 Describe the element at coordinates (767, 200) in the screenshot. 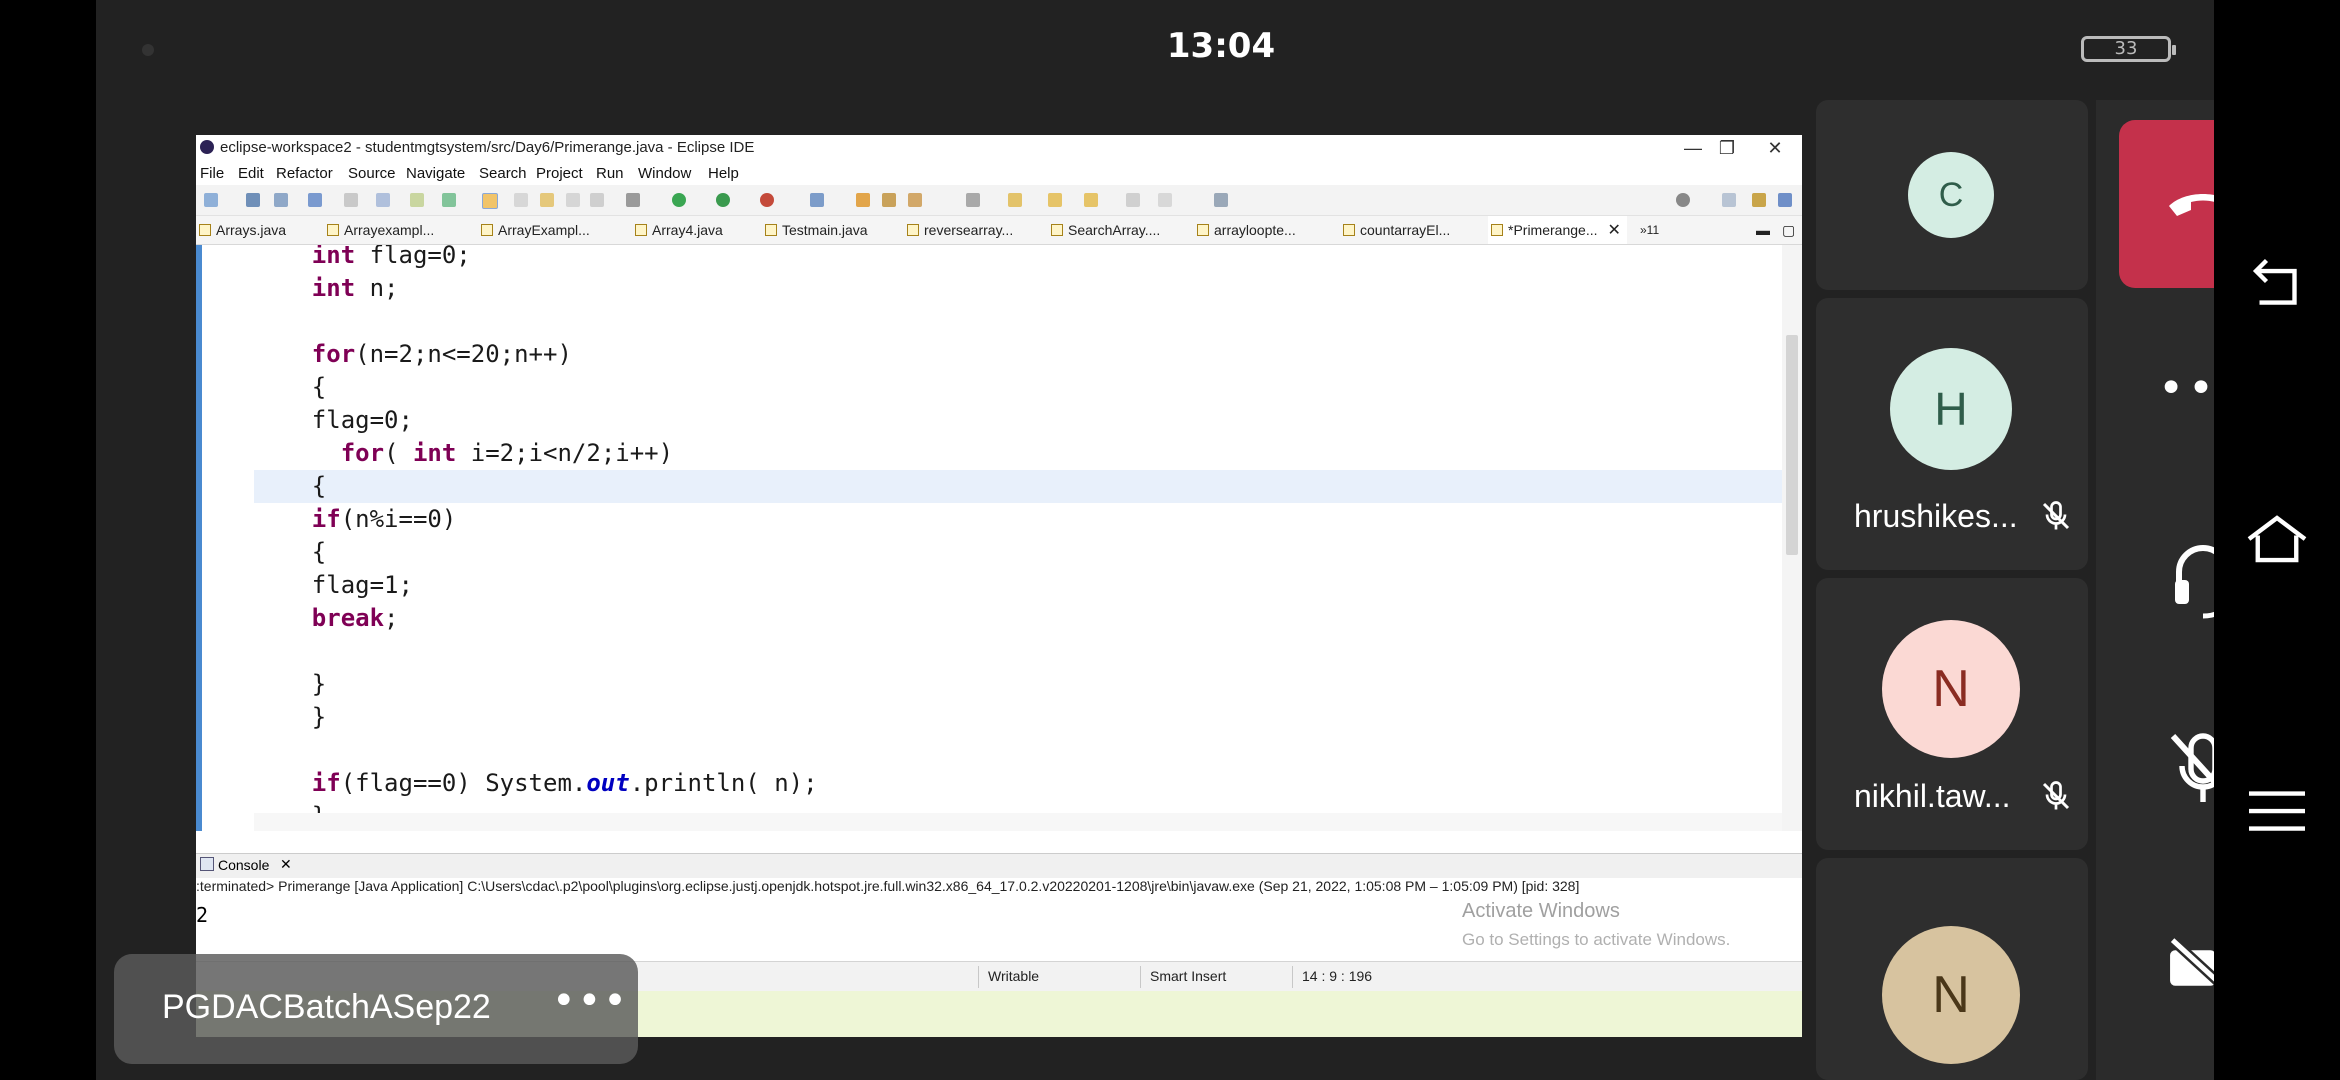

I see `external-tools-icon` at that location.